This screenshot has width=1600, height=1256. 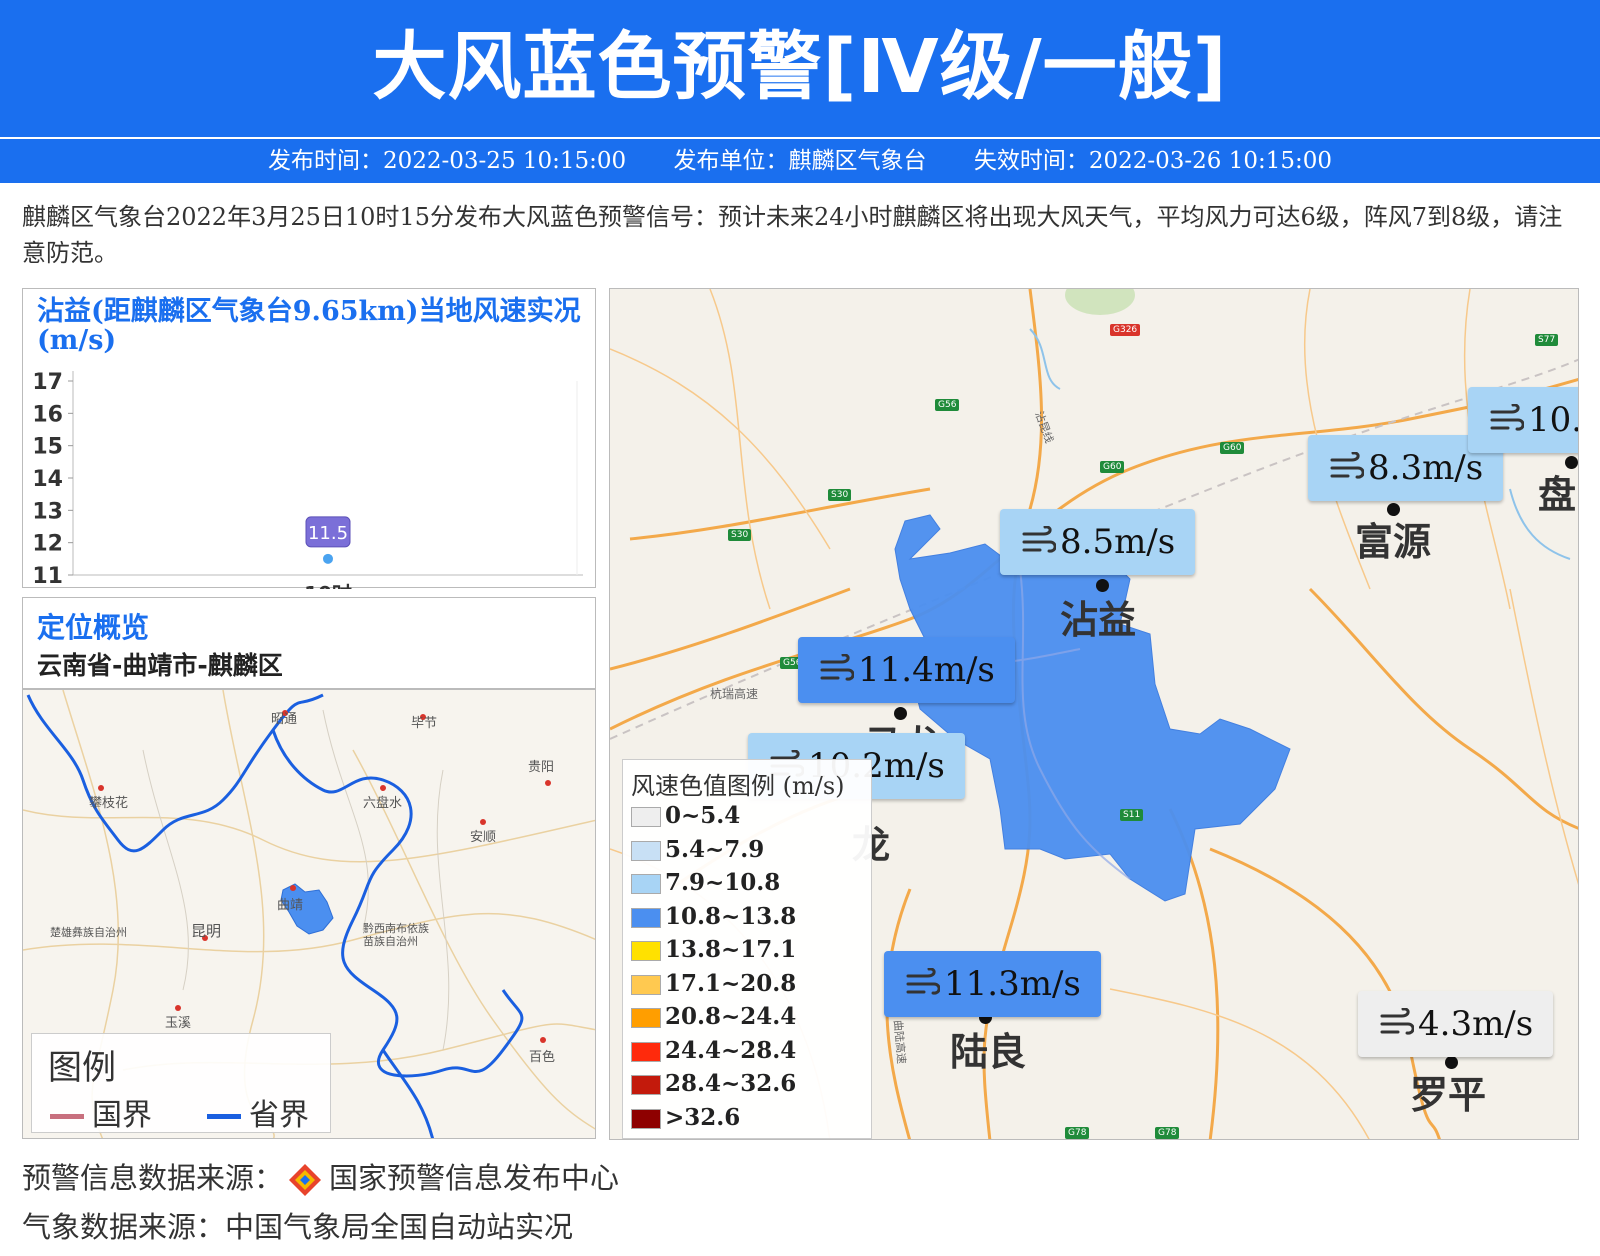 I want to click on wind-scale-item: 20.8~24.4, so click(x=713, y=1019).